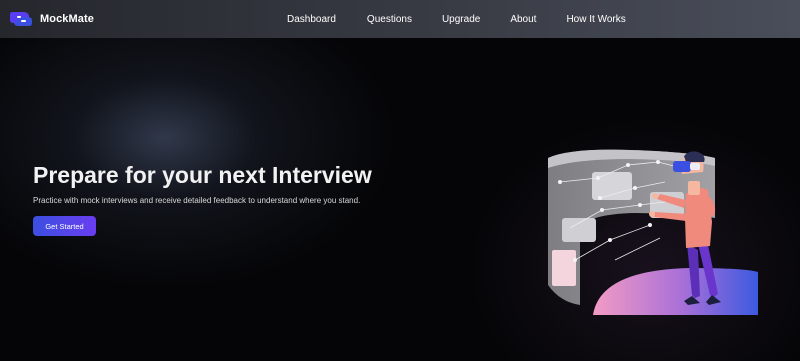 This screenshot has width=800, height=361. What do you see at coordinates (595, 19) in the screenshot?
I see `nav-item-how-it-works: How It Works` at bounding box center [595, 19].